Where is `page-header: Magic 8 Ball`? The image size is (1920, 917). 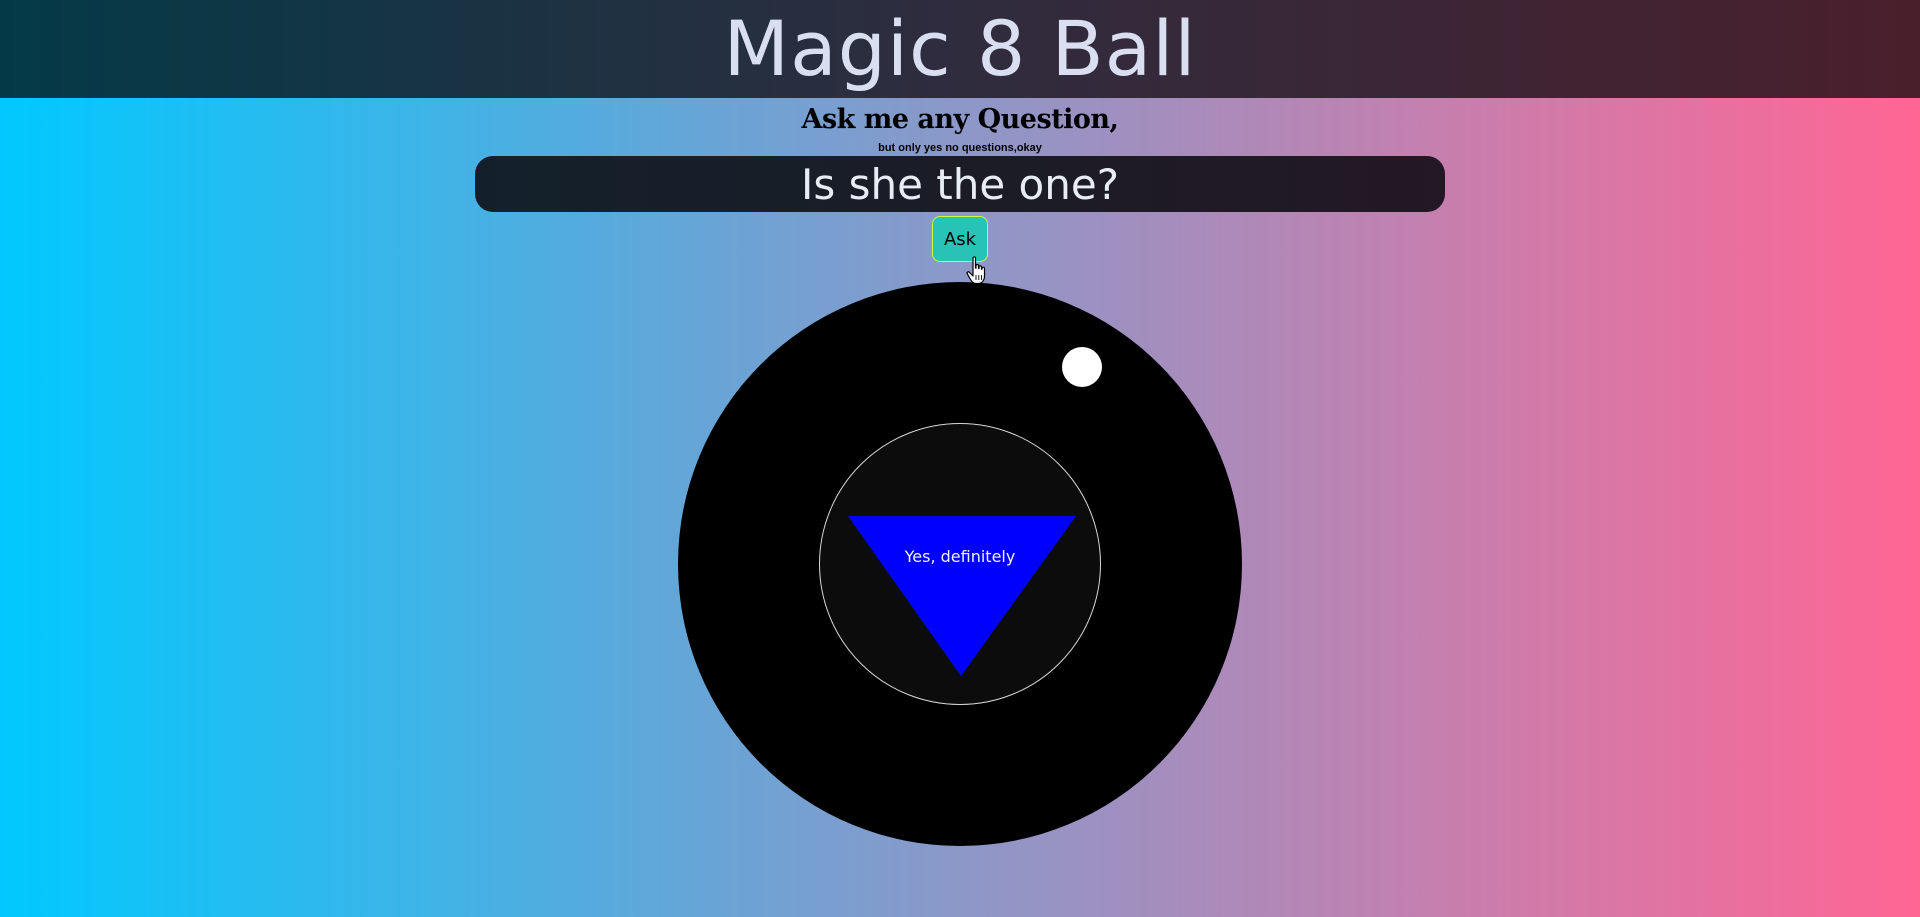
page-header: Magic 8 Ball is located at coordinates (960, 49).